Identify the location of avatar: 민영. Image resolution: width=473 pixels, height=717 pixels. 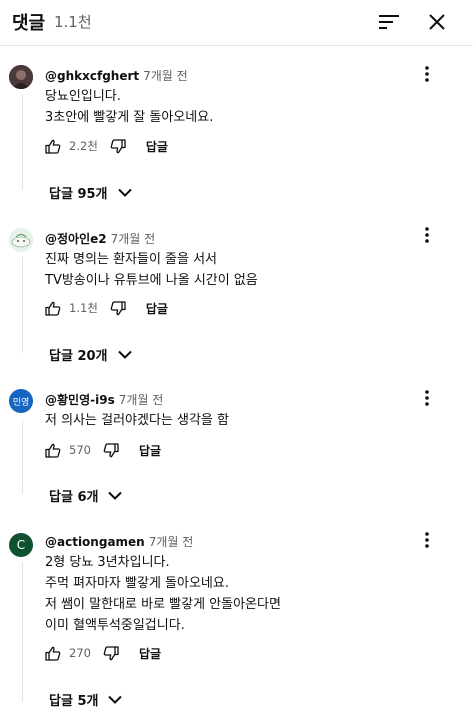
(21, 401).